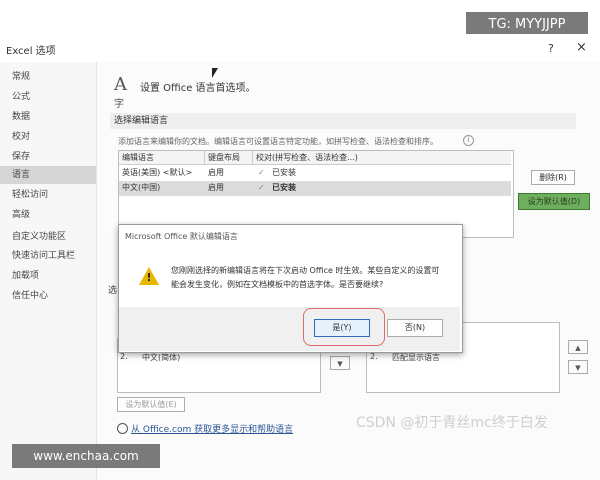  Describe the element at coordinates (161, 357) in the screenshot. I see `list-item-label: 中文(简体)` at that location.